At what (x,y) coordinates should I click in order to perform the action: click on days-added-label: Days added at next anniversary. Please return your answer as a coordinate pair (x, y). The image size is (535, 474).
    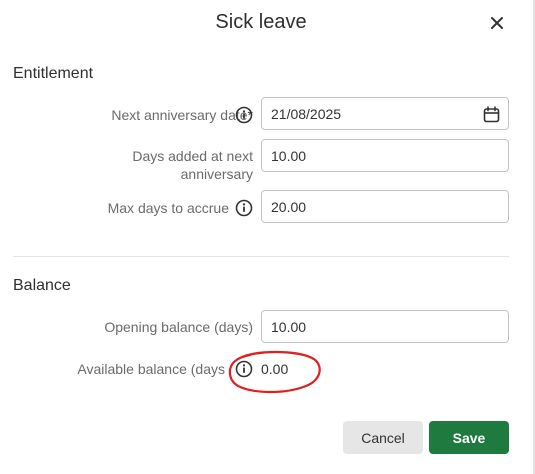
    Looking at the image, I should click on (192, 165).